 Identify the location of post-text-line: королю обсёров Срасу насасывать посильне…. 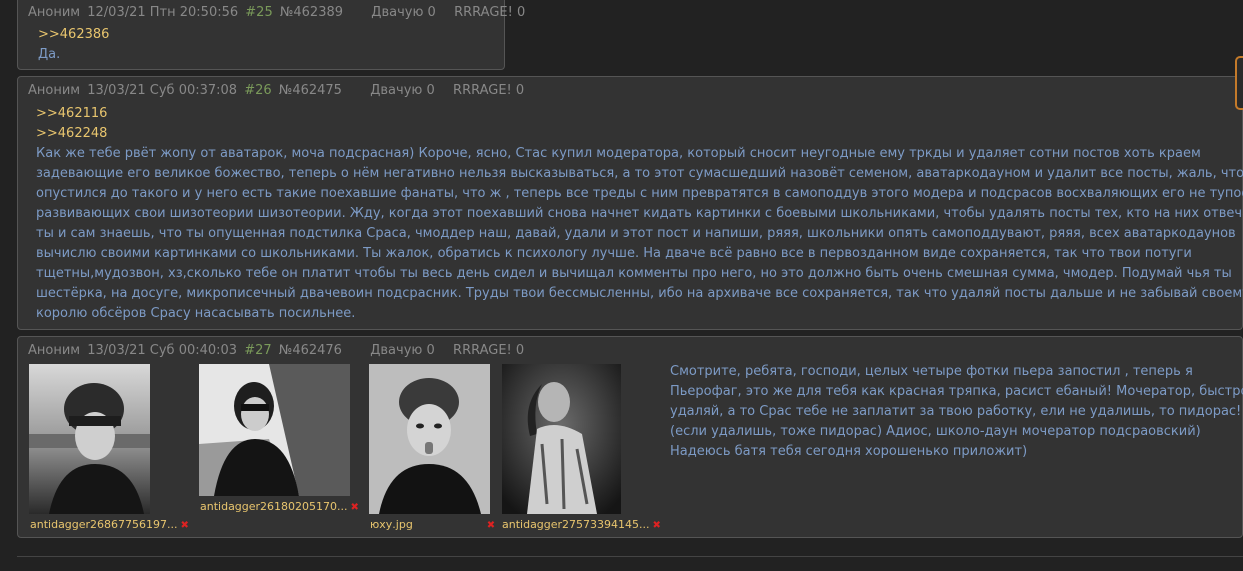
(196, 313).